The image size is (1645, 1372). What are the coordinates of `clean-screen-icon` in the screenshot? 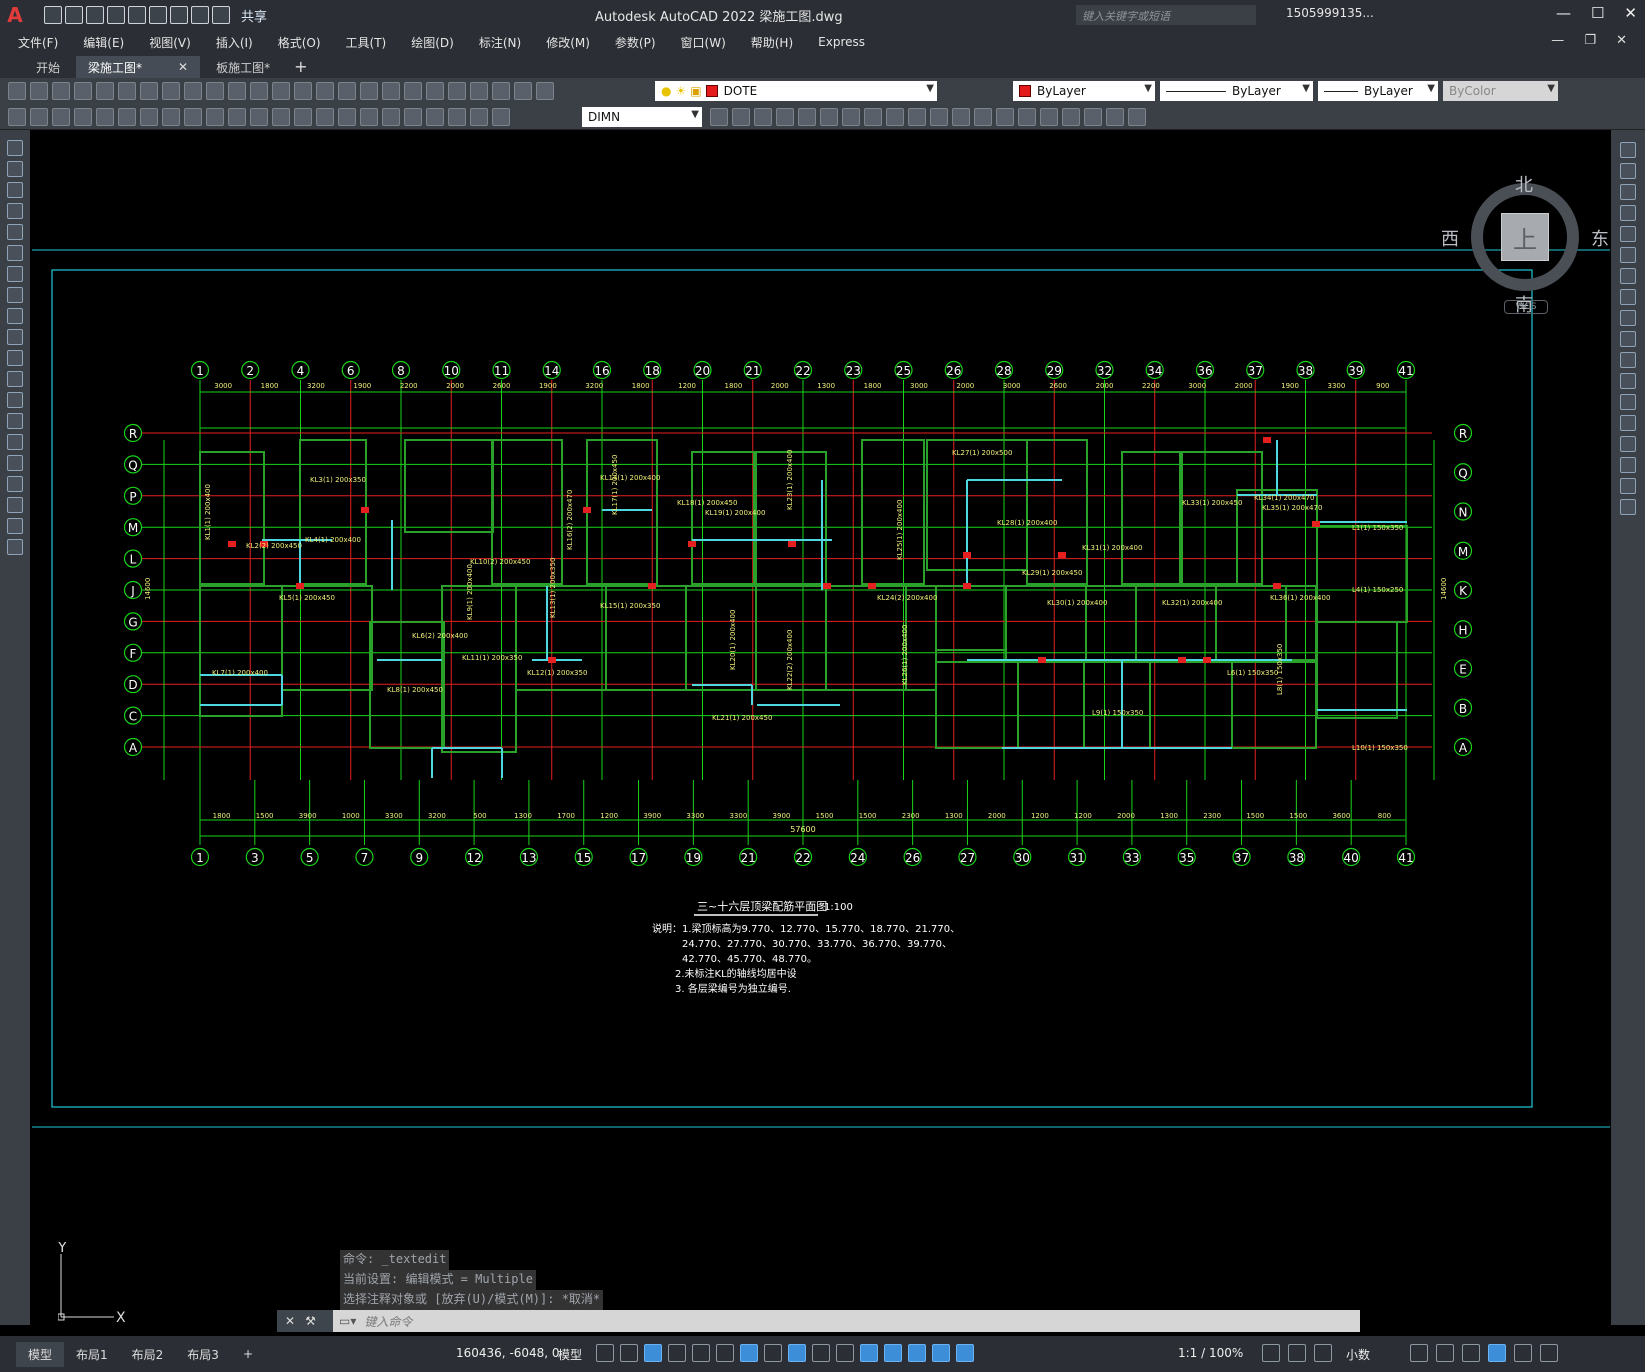 It's located at (1523, 1353).